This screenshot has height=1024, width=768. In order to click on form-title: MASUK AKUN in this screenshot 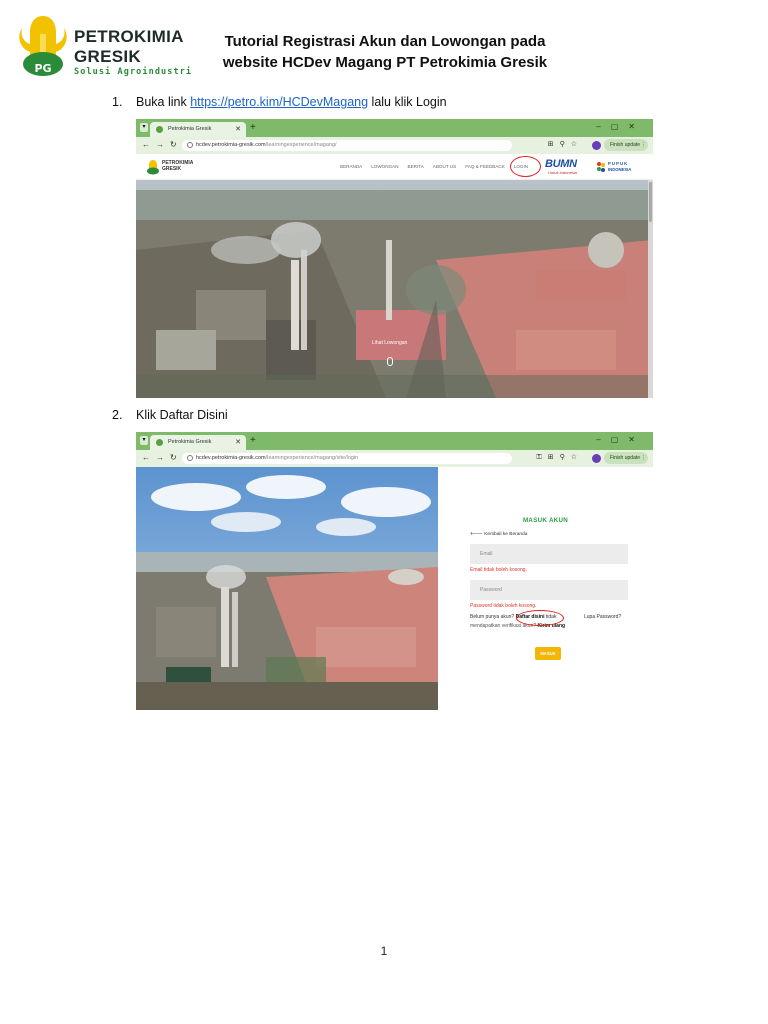, I will do `click(545, 520)`.